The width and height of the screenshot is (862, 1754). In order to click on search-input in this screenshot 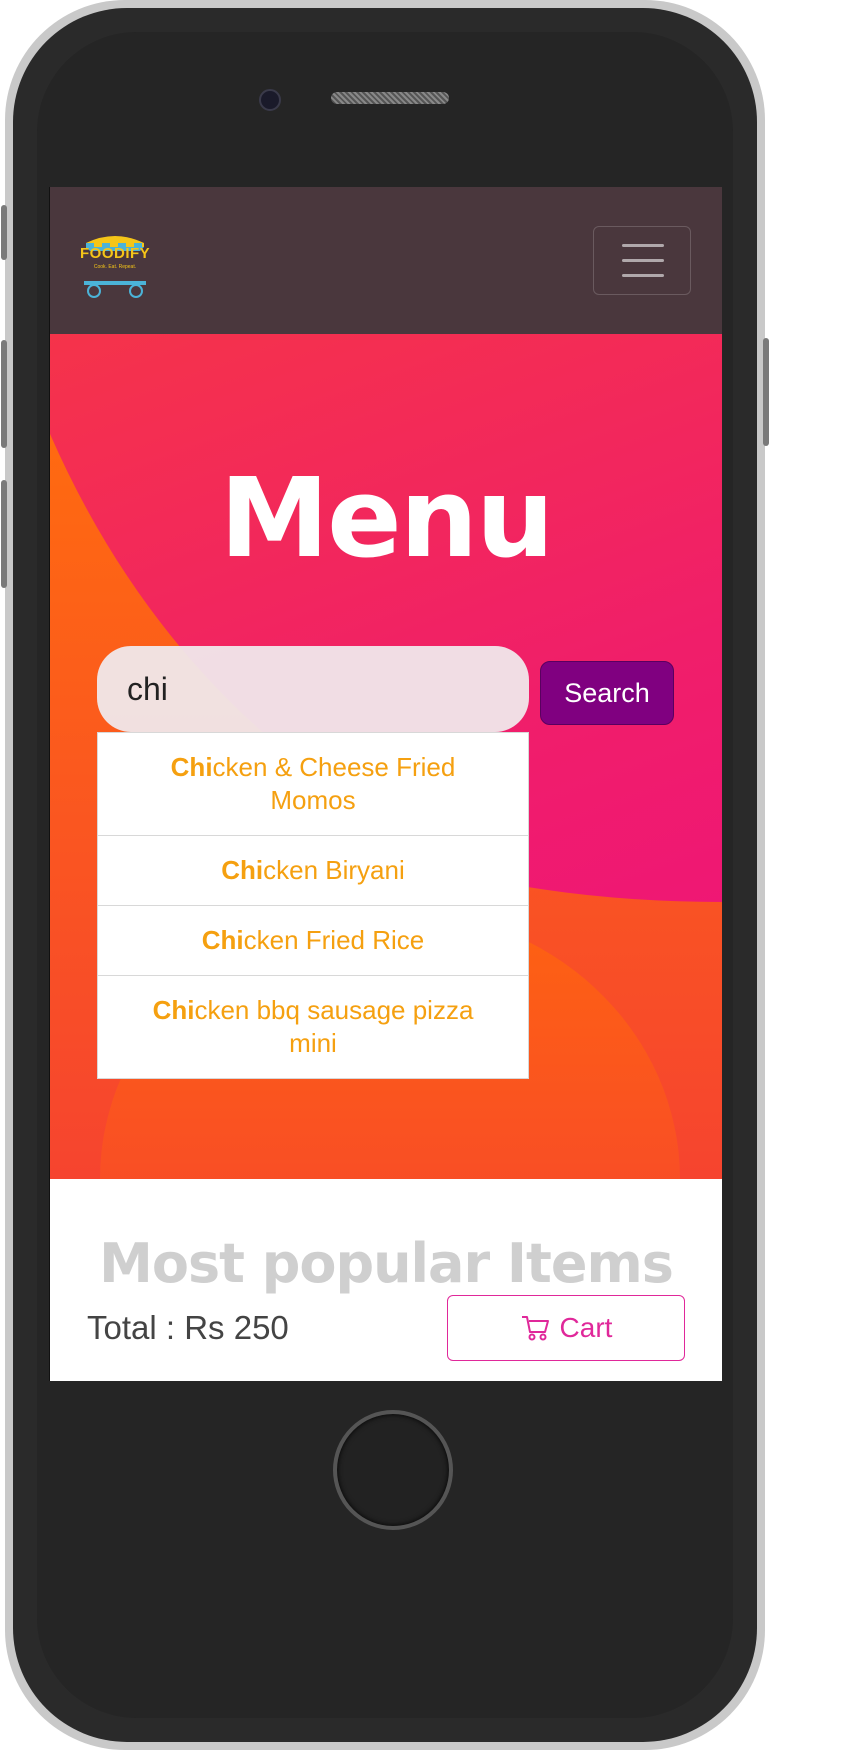, I will do `click(313, 689)`.